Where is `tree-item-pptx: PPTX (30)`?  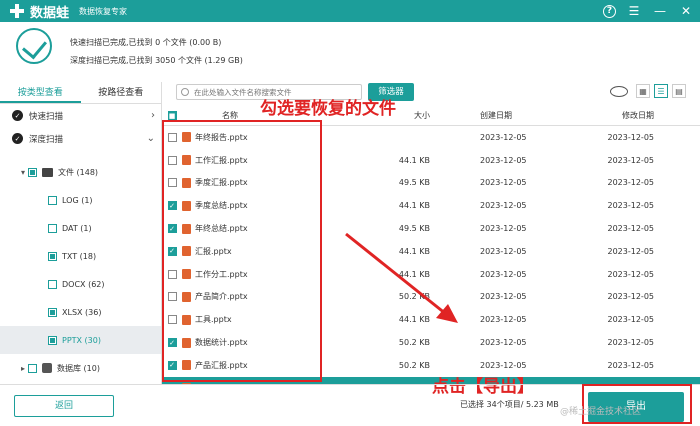 tree-item-pptx: PPTX (30) is located at coordinates (80, 340).